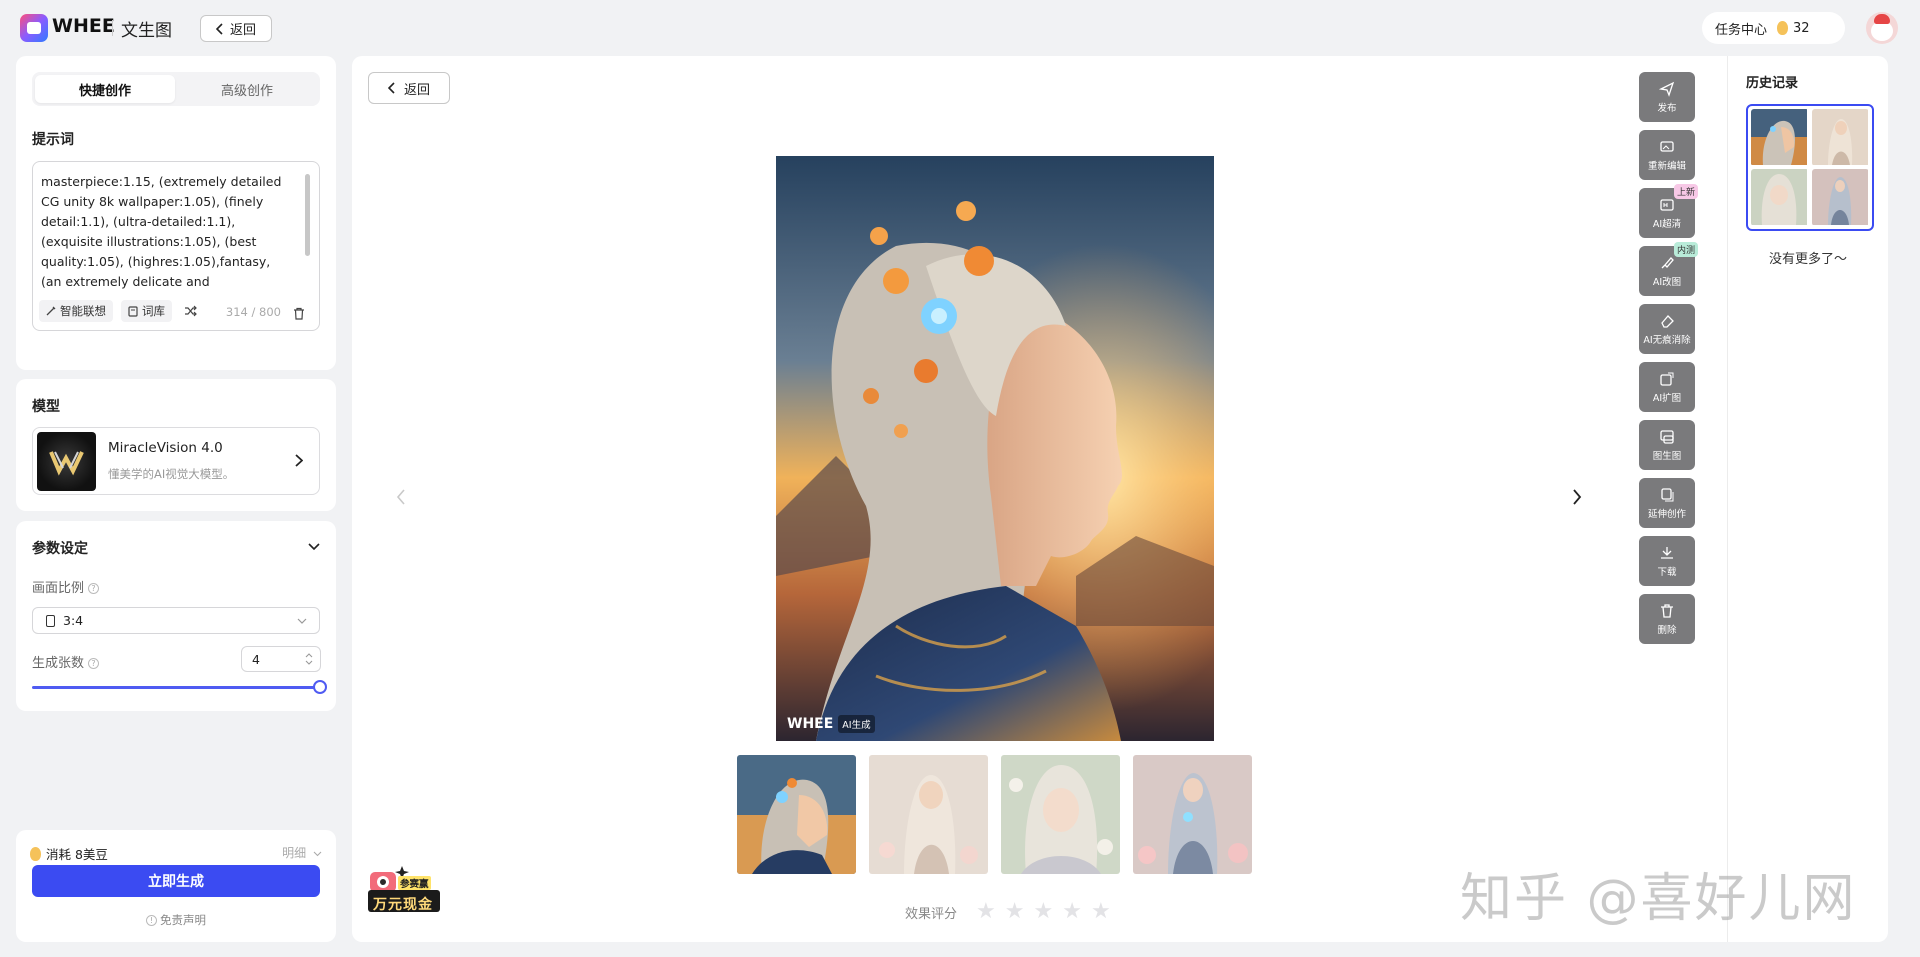 The image size is (1920, 957). What do you see at coordinates (1667, 456) in the screenshot?
I see `tool-label: 图生图` at bounding box center [1667, 456].